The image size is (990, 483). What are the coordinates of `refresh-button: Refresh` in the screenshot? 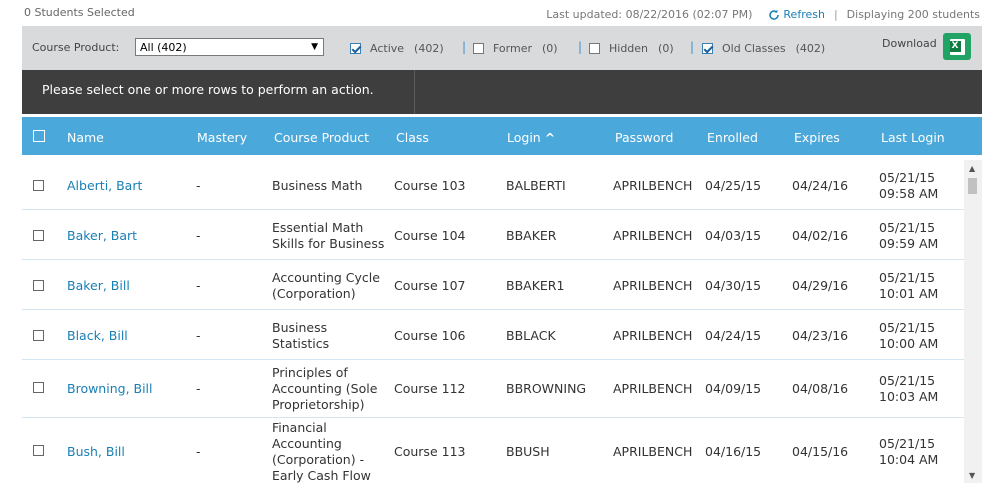 It's located at (796, 14).